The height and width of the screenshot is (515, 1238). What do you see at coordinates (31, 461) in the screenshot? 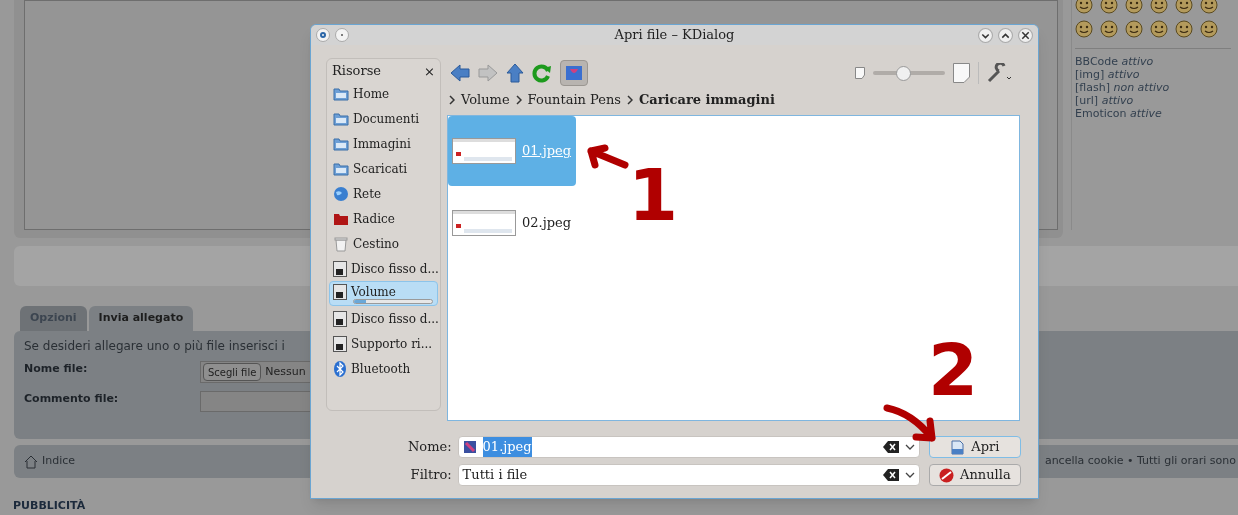
I see `home-icon` at bounding box center [31, 461].